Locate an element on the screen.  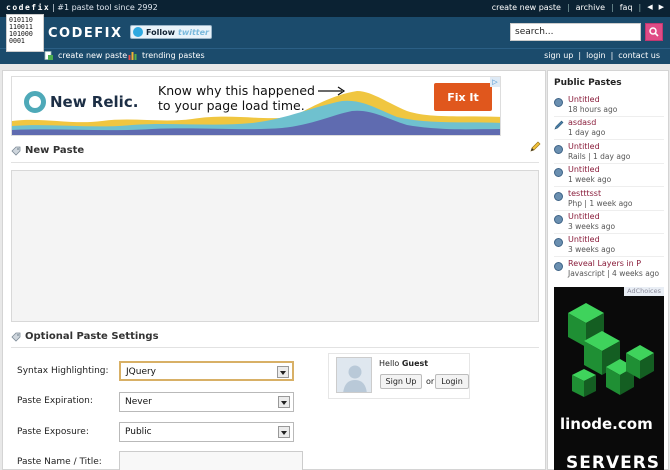
public-pastes-title: Public Pastes is located at coordinates (588, 83).